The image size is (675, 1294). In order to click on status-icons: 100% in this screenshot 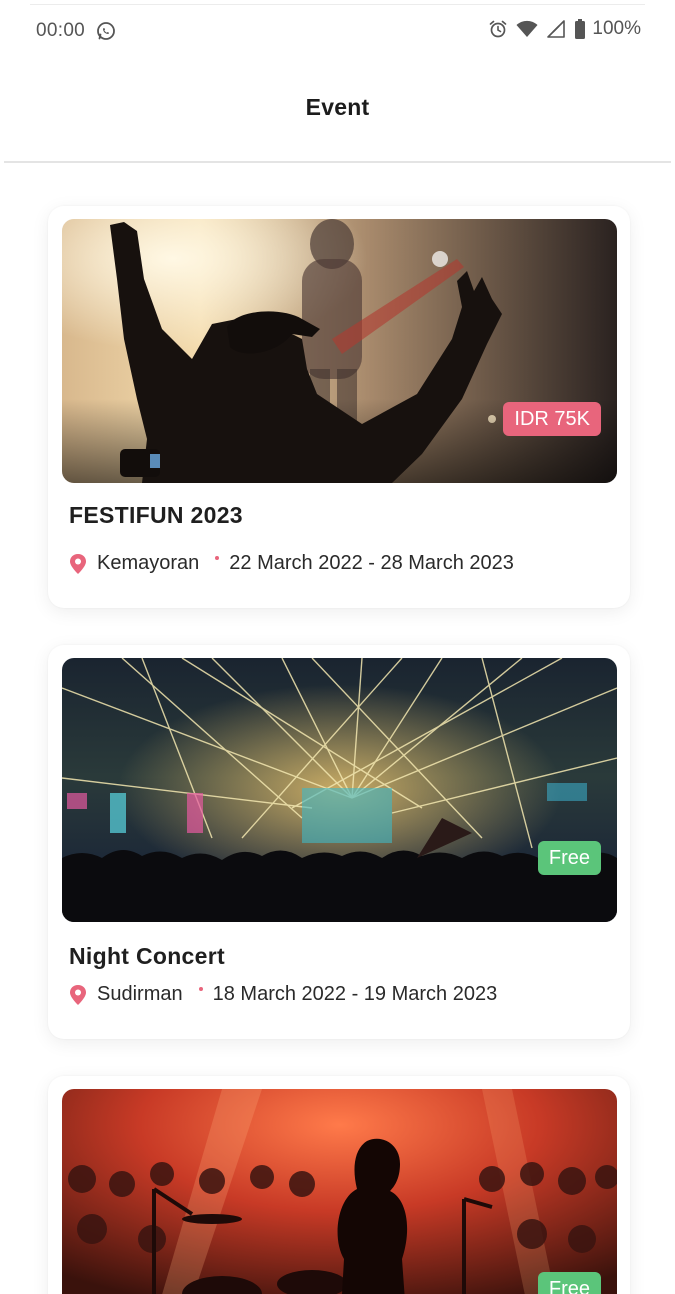, I will do `click(564, 29)`.